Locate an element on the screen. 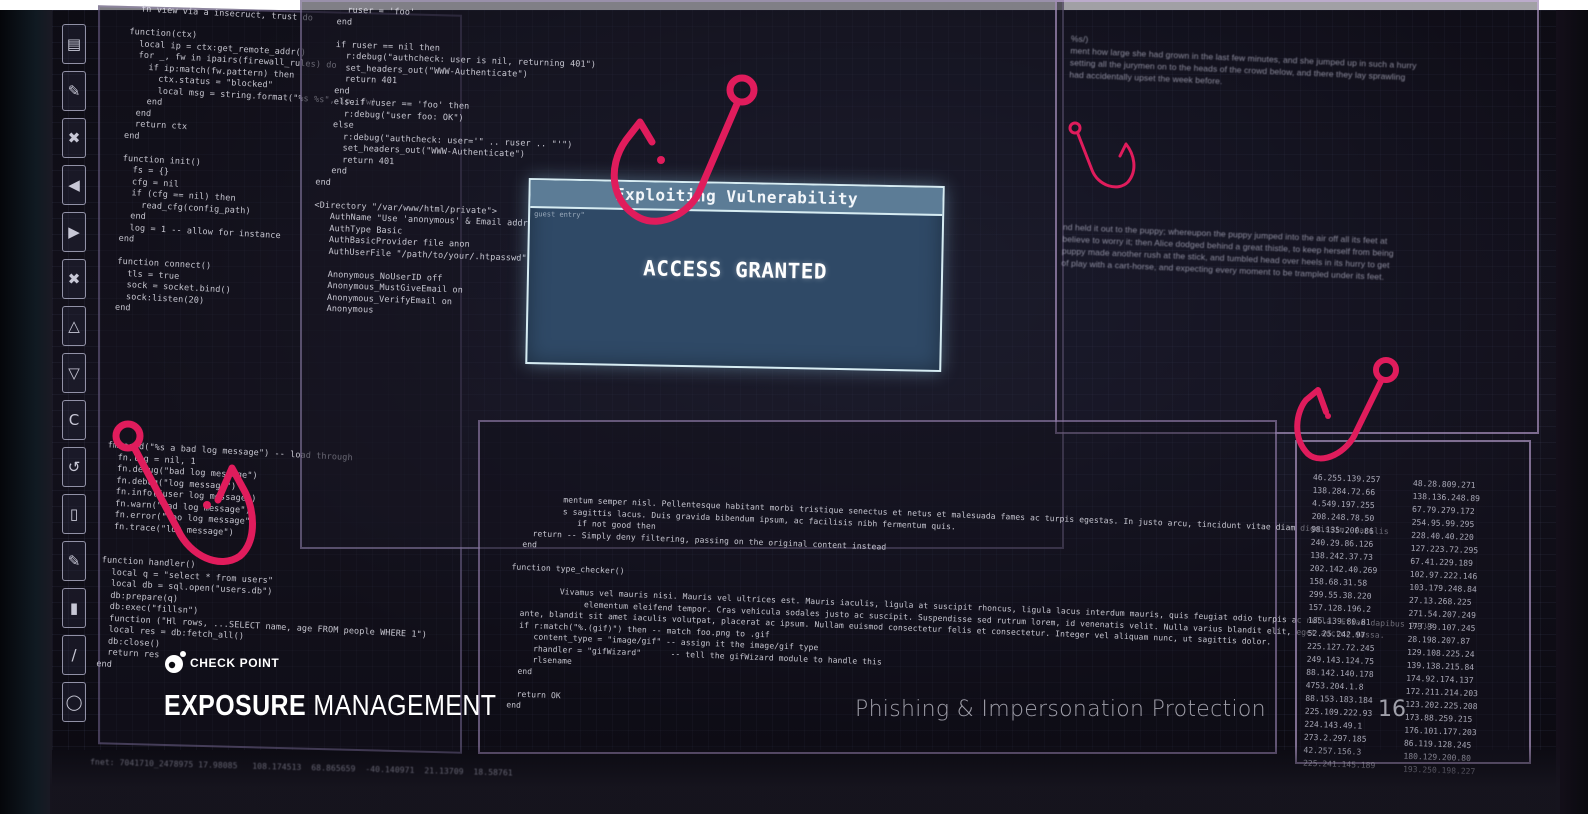 The image size is (1588, 814). product-name-light: MANAGEMENT is located at coordinates (405, 706).